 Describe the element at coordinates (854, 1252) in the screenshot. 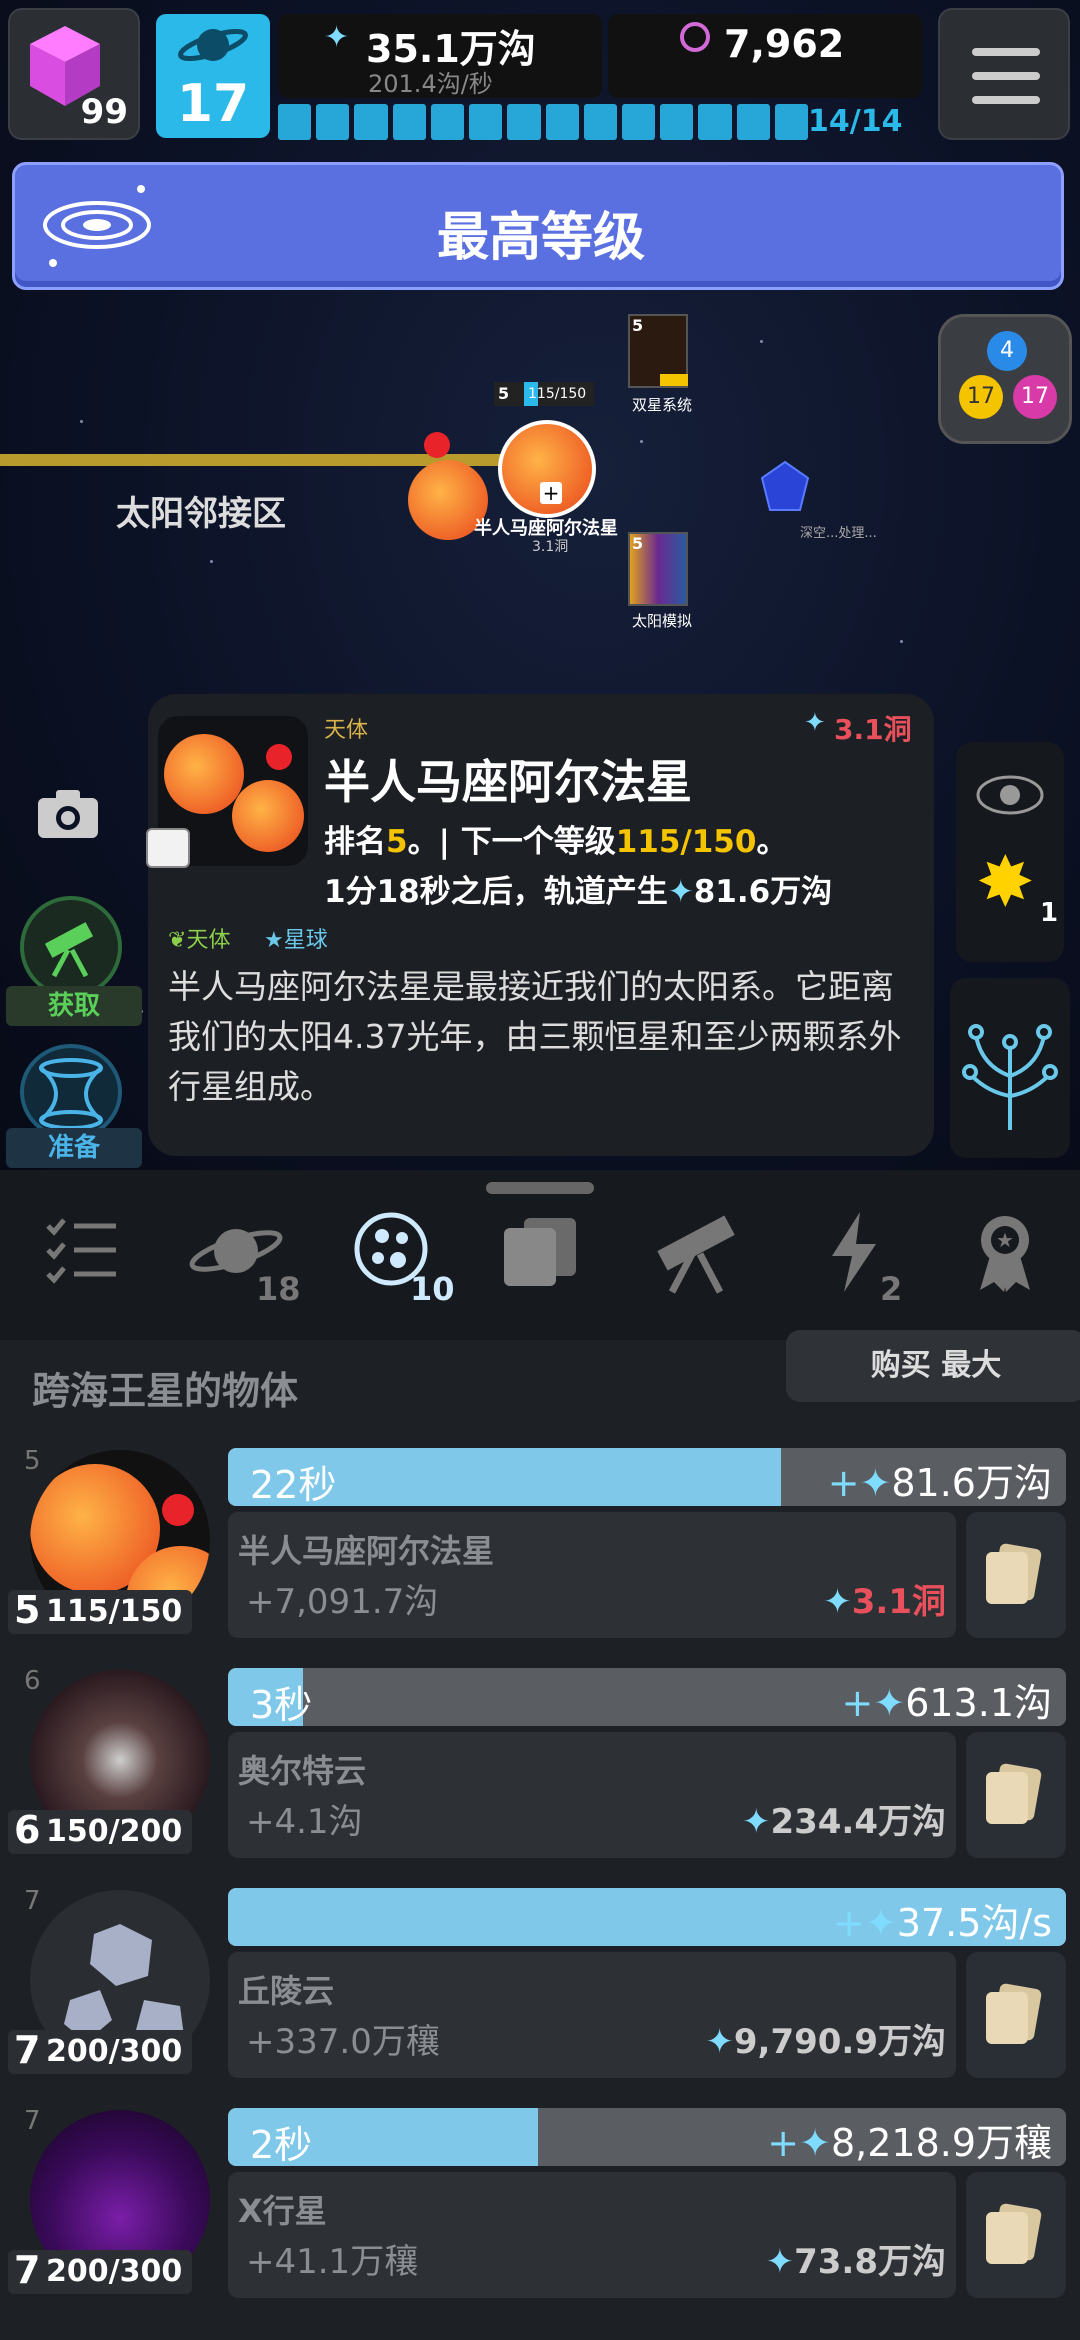

I see `tab-lightning-icon` at that location.